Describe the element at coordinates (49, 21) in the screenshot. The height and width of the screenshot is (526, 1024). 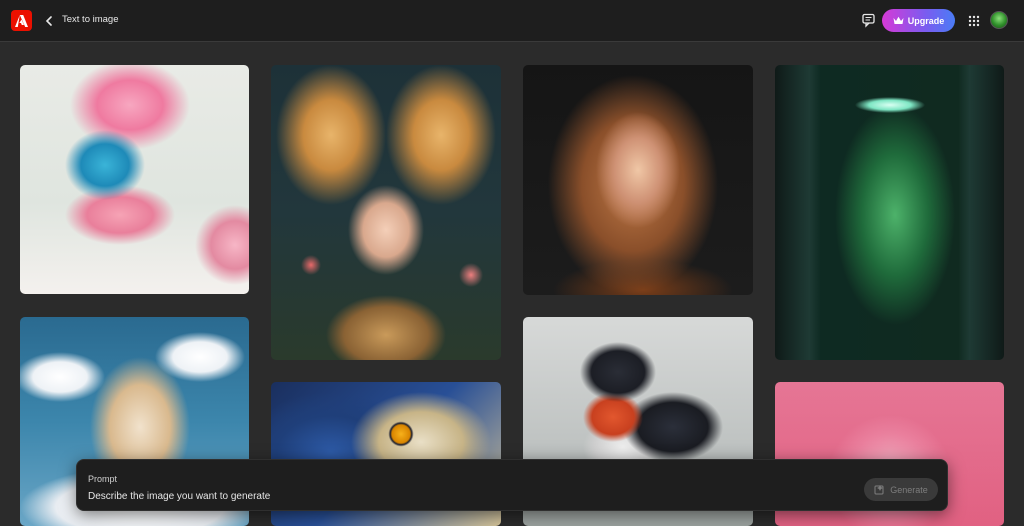
I see `chevron-left-icon` at that location.